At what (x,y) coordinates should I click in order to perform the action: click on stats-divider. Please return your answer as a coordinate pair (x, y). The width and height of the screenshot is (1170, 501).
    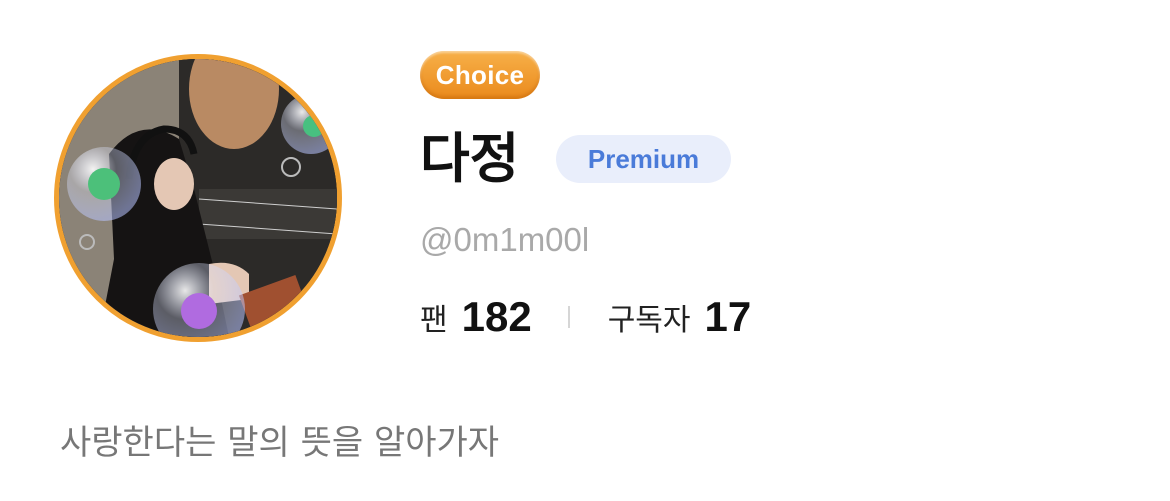
    Looking at the image, I should click on (568, 317).